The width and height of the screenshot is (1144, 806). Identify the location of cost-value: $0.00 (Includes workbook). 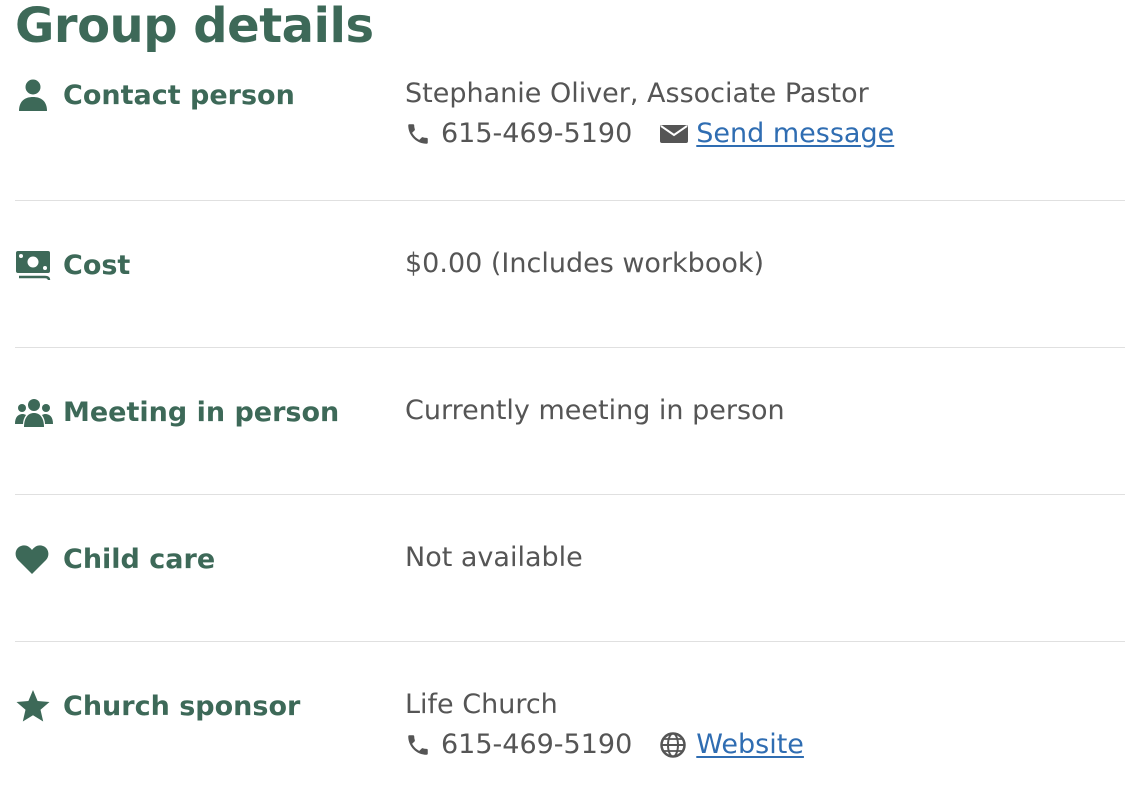
(585, 263).